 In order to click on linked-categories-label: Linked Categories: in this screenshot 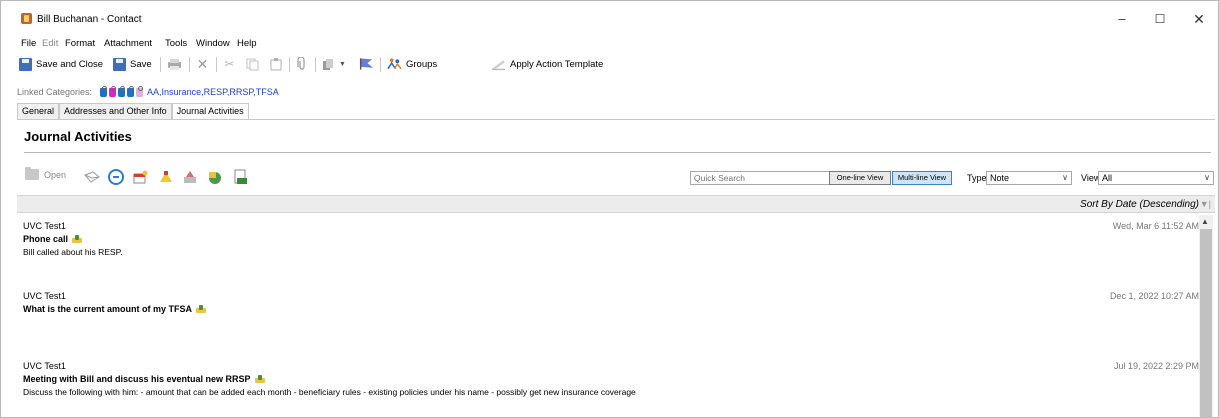, I will do `click(55, 92)`.